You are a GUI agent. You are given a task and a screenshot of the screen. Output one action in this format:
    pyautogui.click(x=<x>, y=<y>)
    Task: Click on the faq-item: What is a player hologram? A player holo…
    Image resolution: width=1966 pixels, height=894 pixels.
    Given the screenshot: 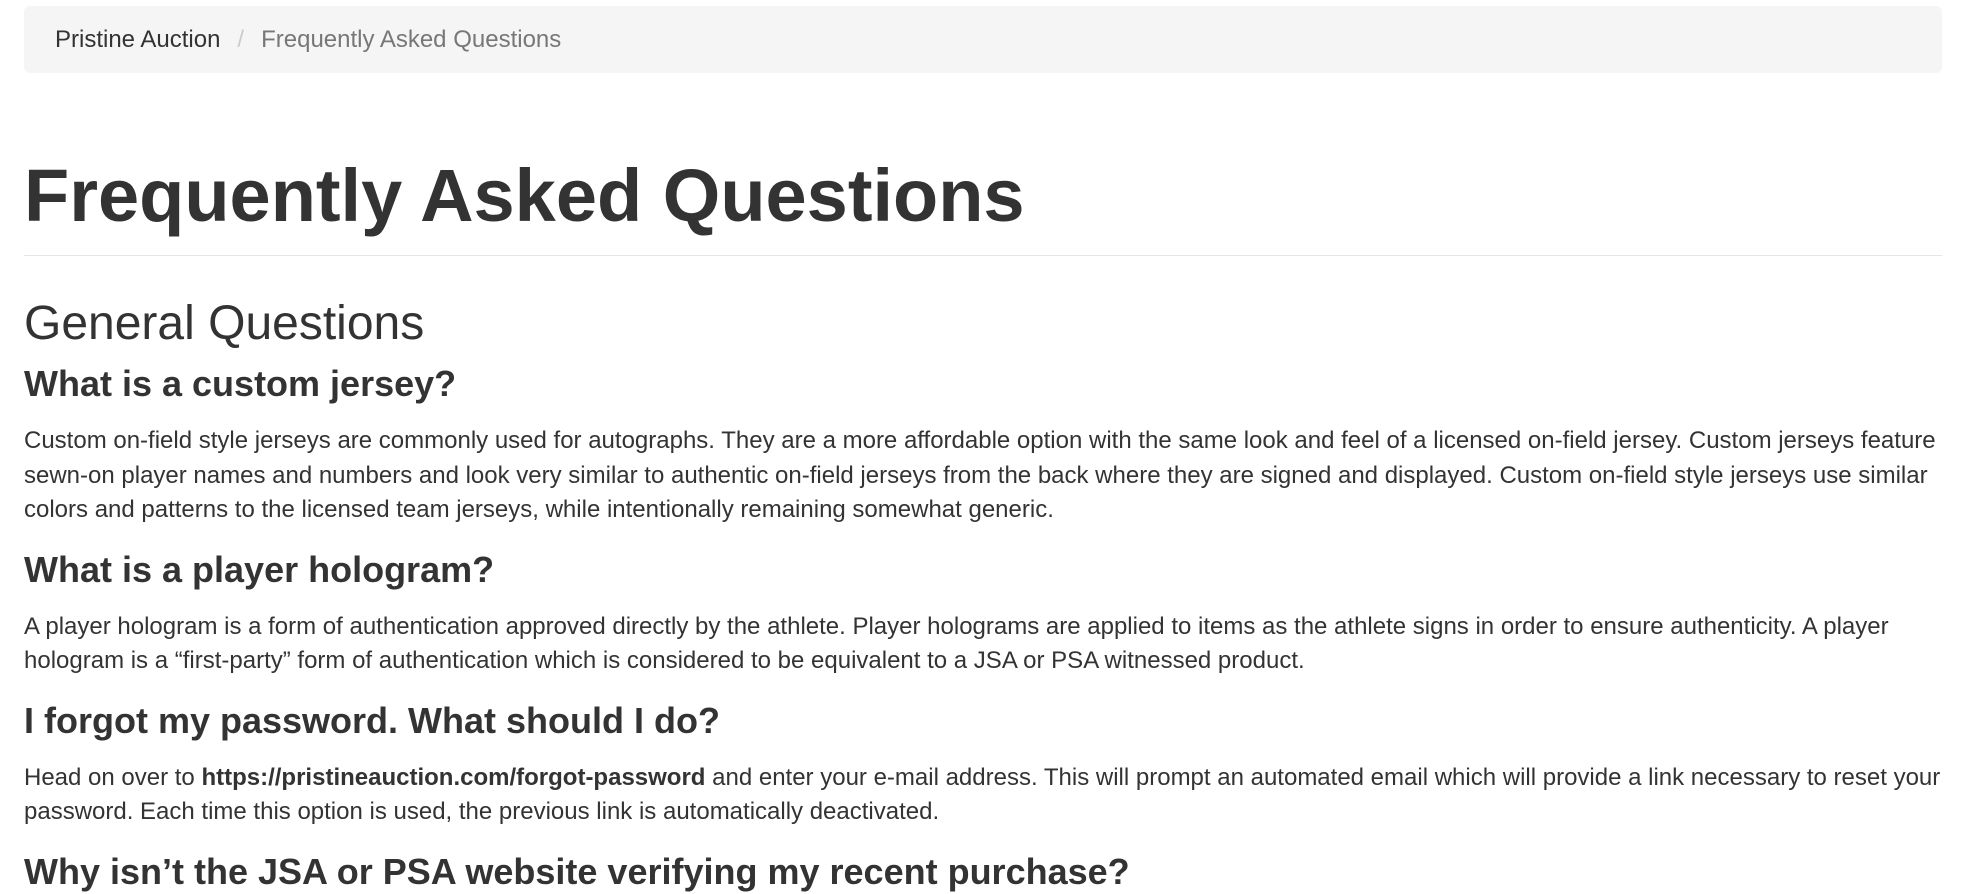 What is the action you would take?
    pyautogui.click(x=983, y=611)
    